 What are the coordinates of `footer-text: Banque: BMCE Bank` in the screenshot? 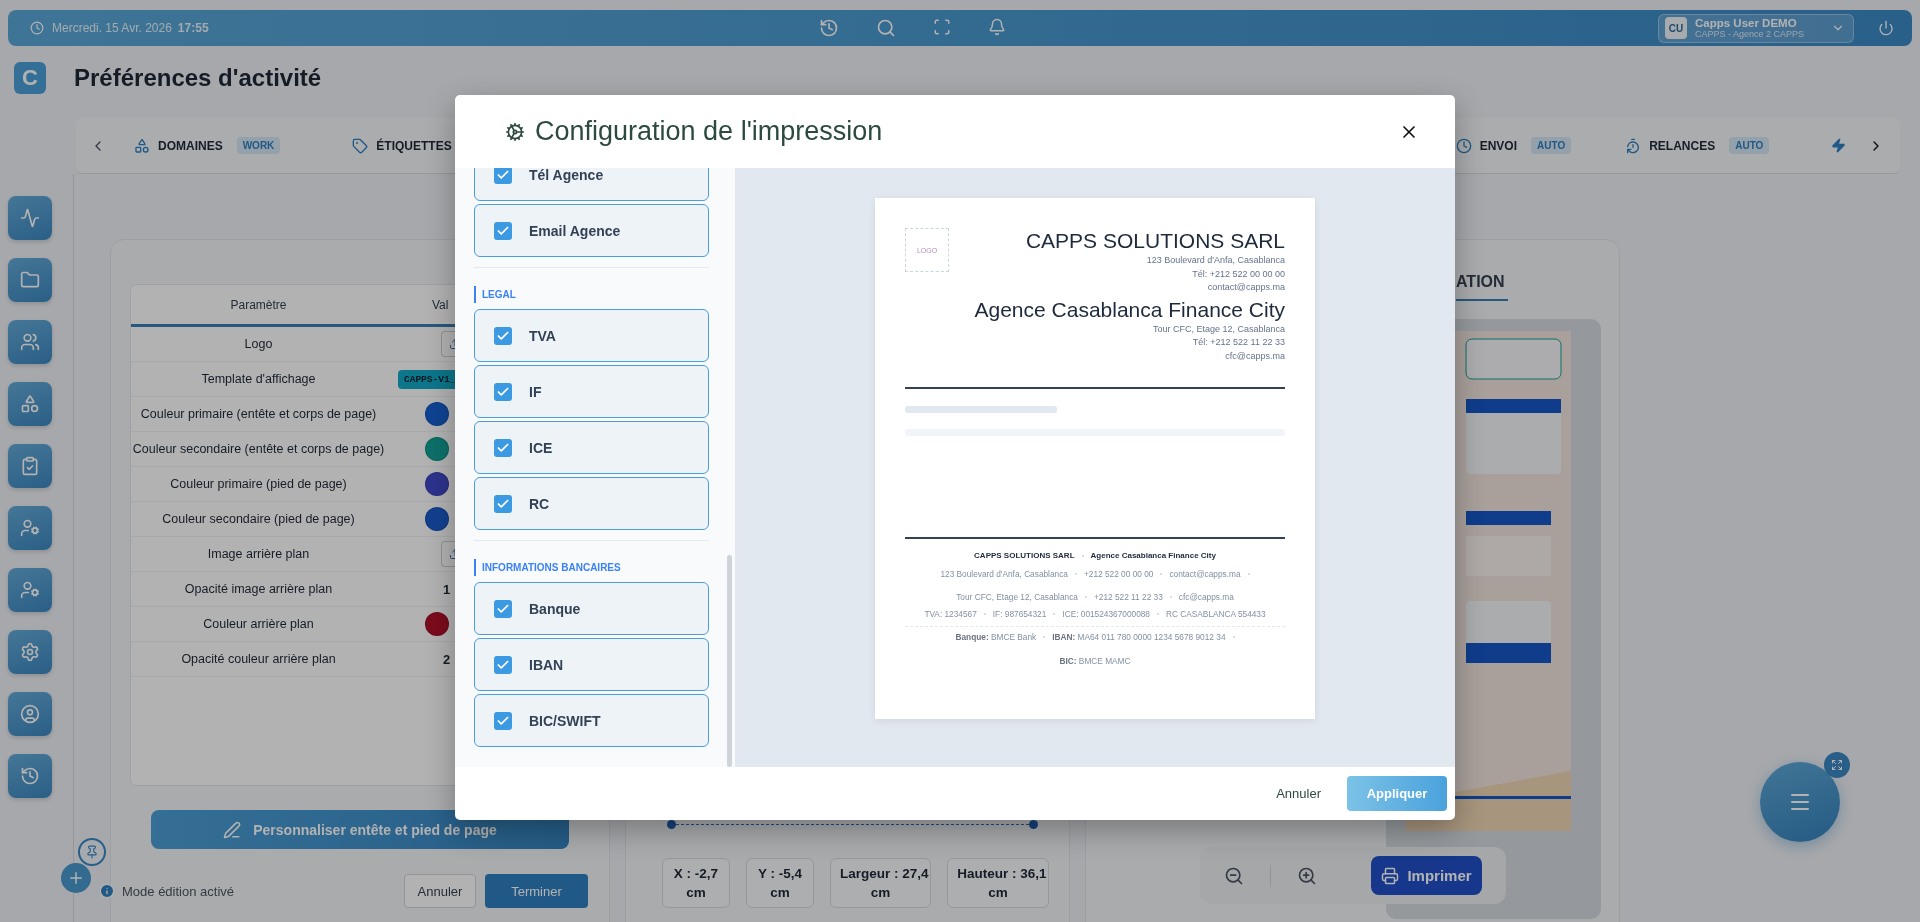 It's located at (996, 637).